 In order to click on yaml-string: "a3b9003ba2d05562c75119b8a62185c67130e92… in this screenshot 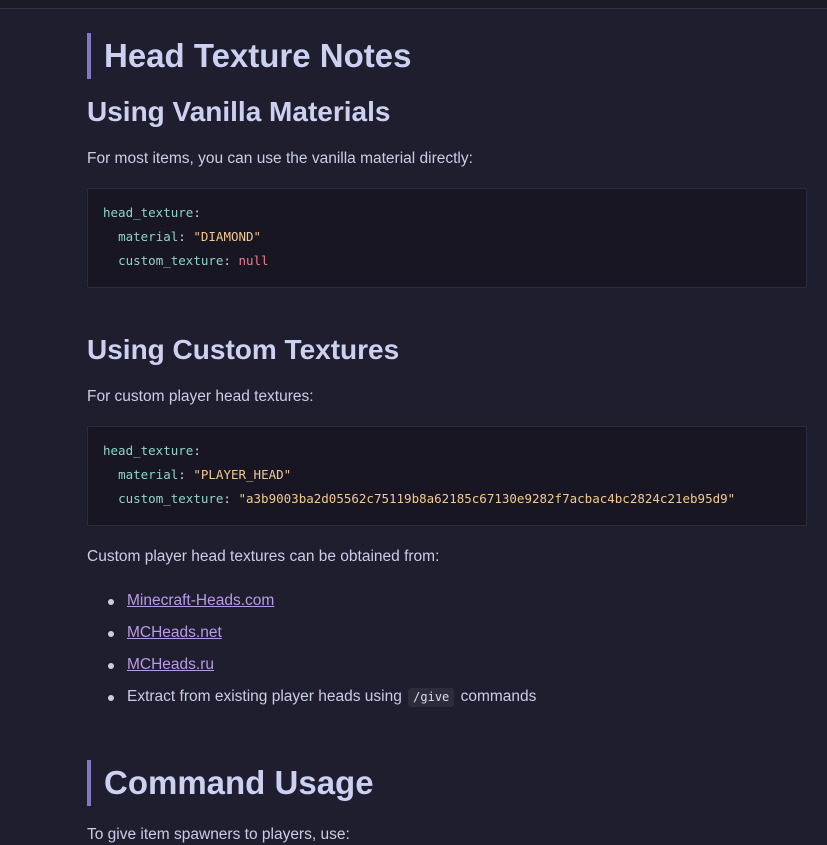, I will do `click(487, 498)`.